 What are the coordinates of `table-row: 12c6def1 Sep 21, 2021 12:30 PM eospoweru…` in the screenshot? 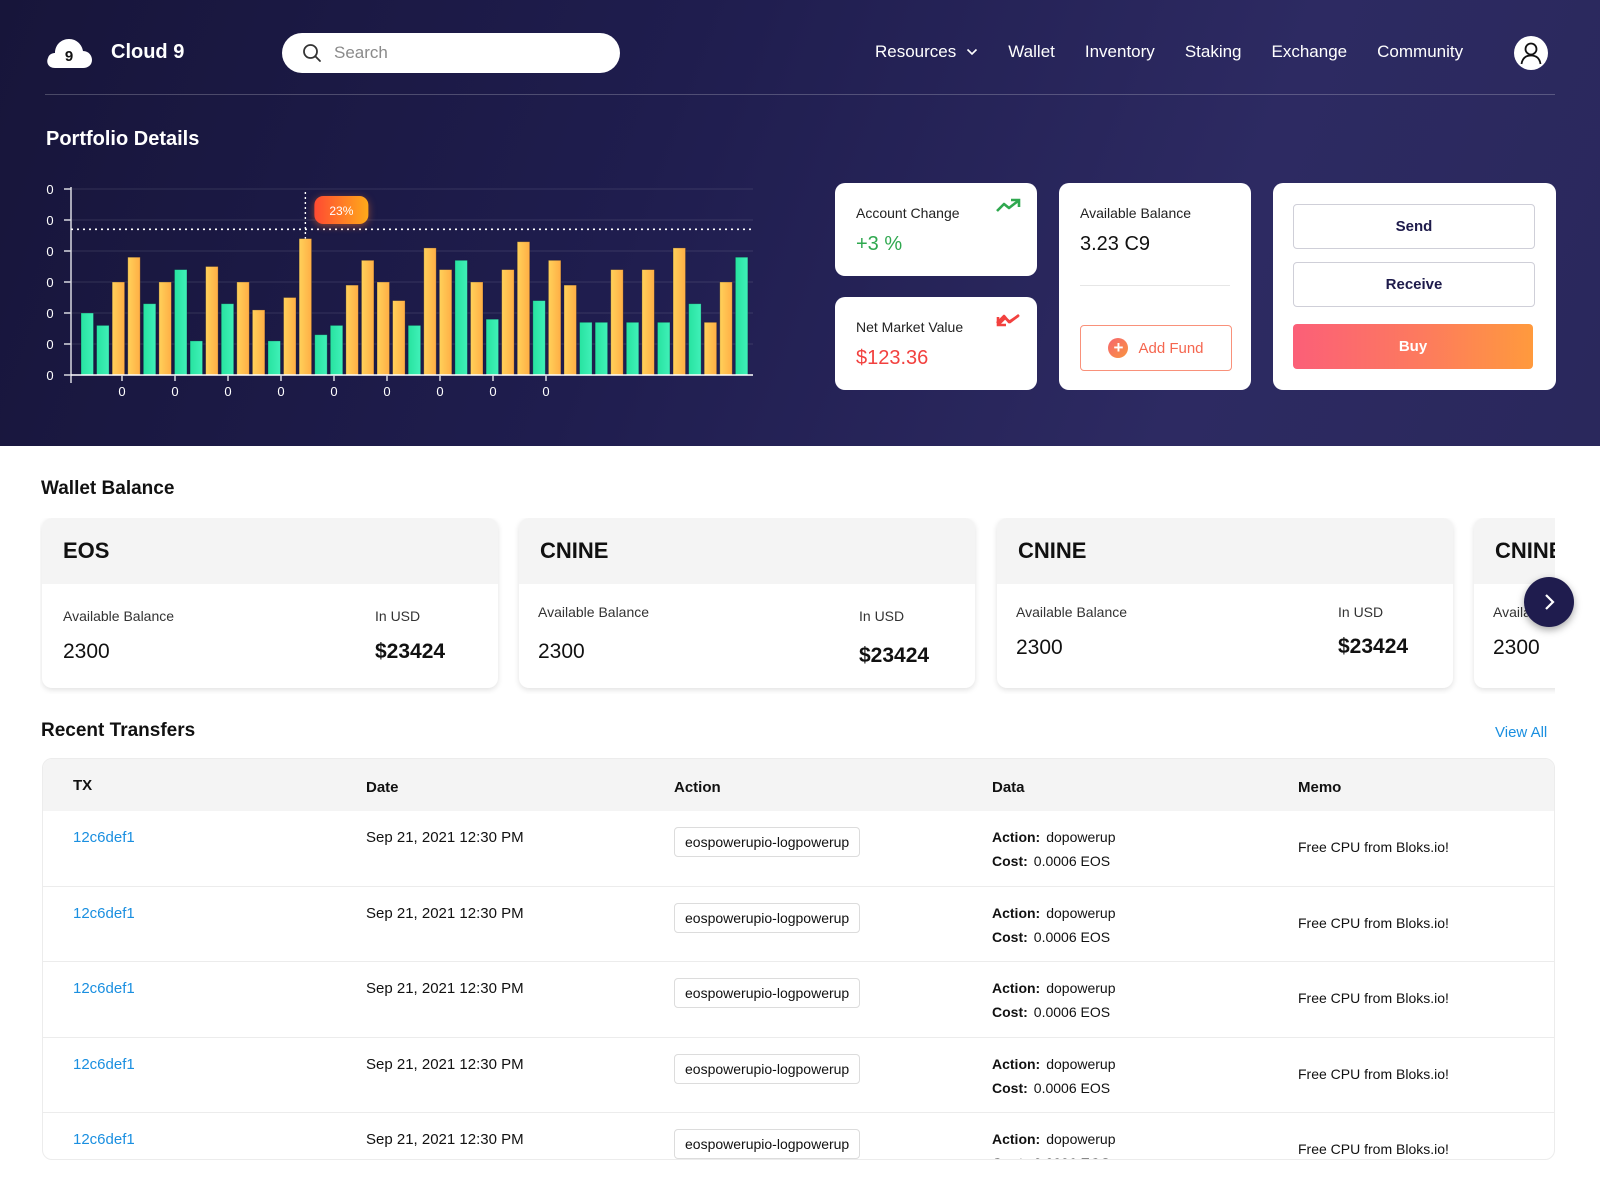 It's located at (798, 1075).